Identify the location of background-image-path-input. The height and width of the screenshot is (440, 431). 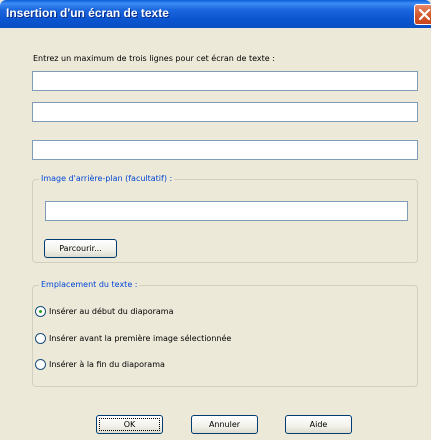
(226, 211).